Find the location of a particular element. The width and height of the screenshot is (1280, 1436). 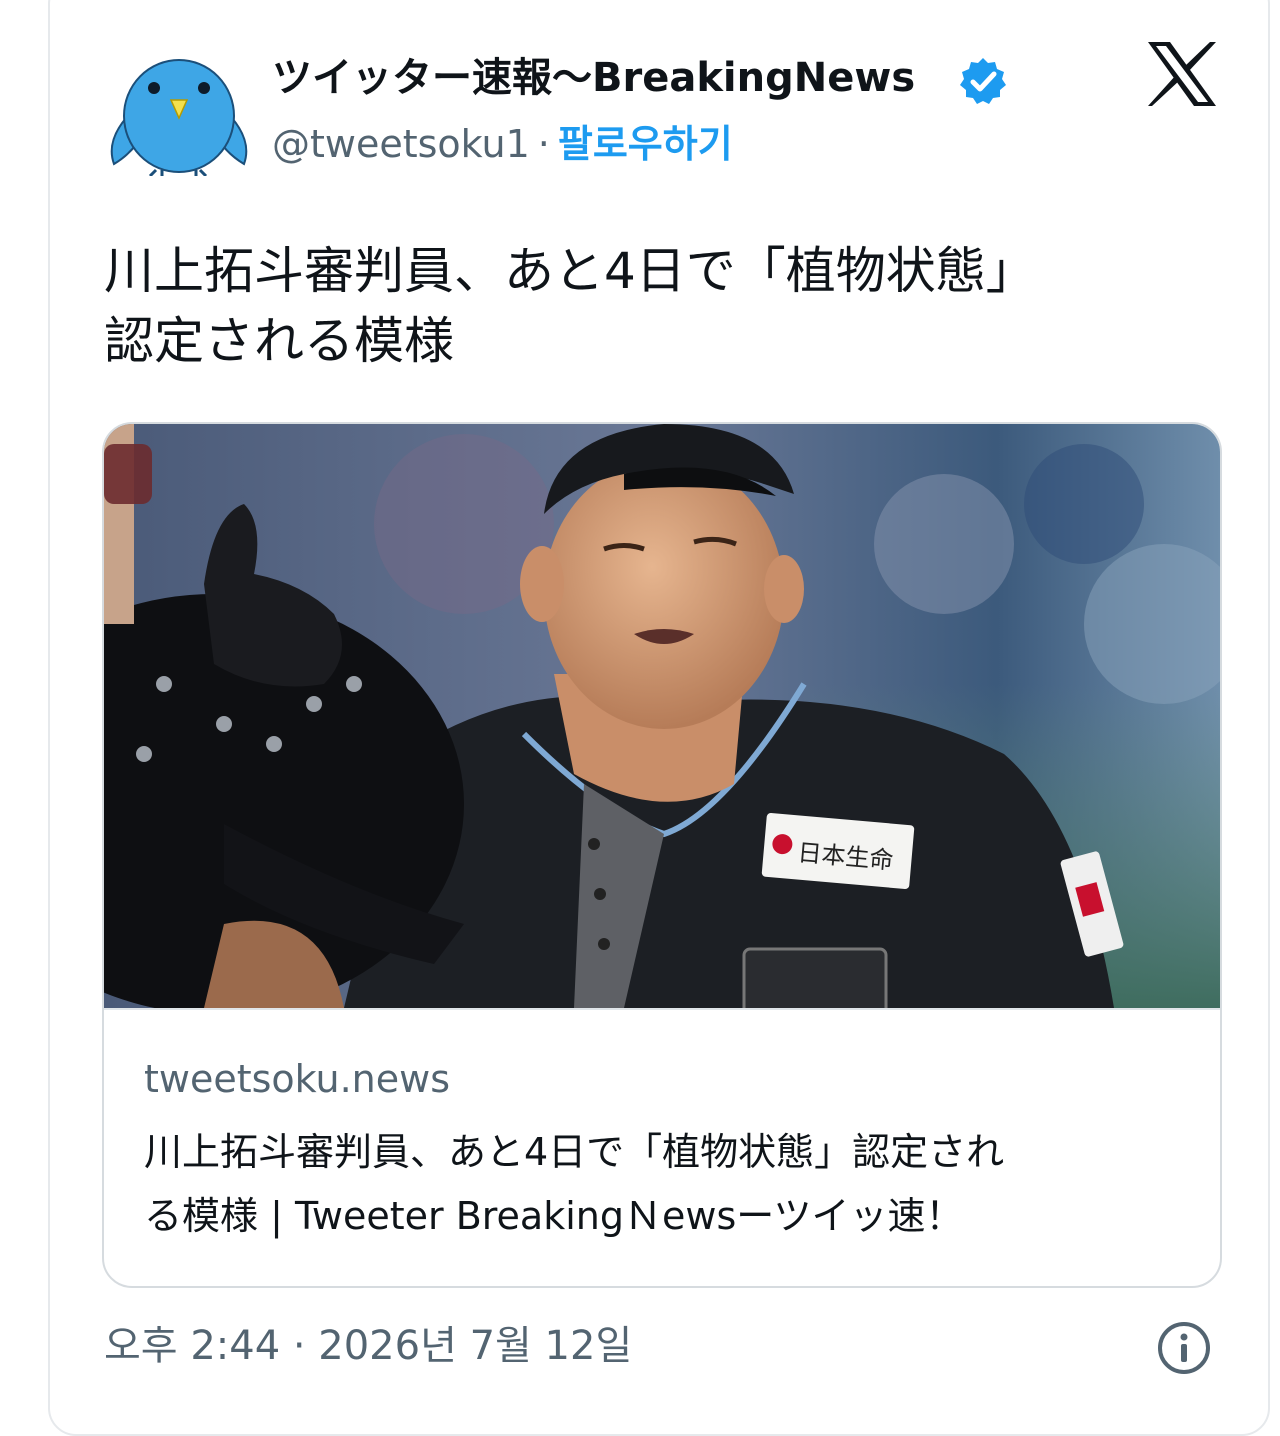

card-divider is located at coordinates (662, 1009).